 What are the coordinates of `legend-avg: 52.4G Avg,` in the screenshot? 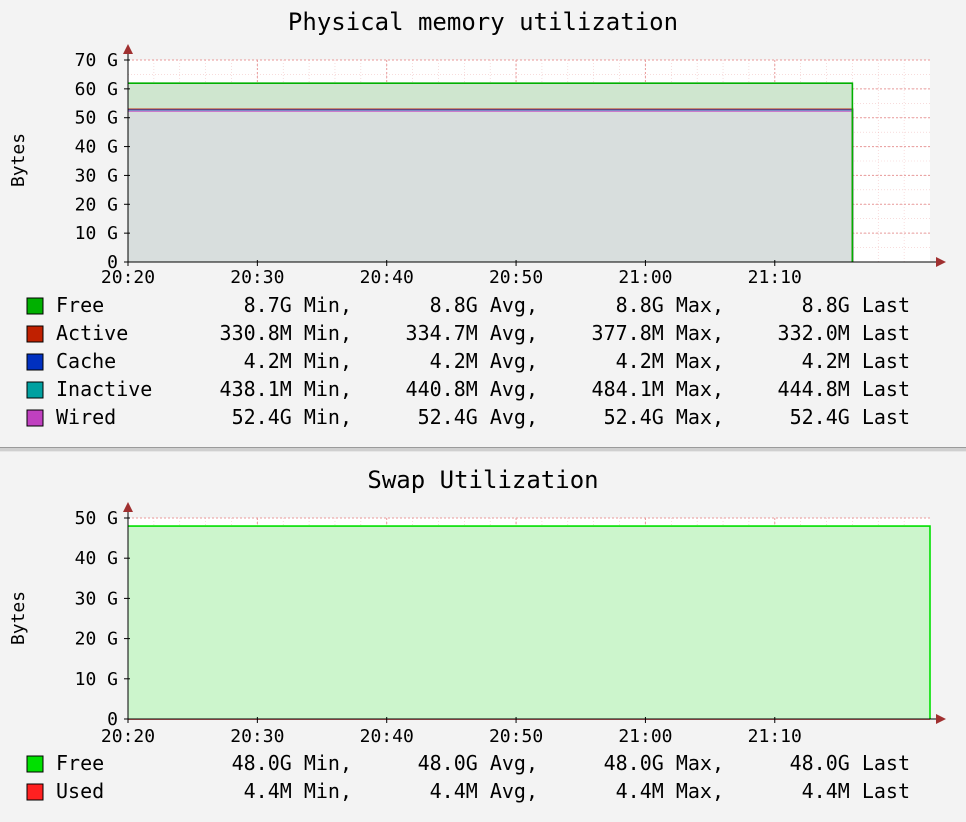 It's located at (478, 417).